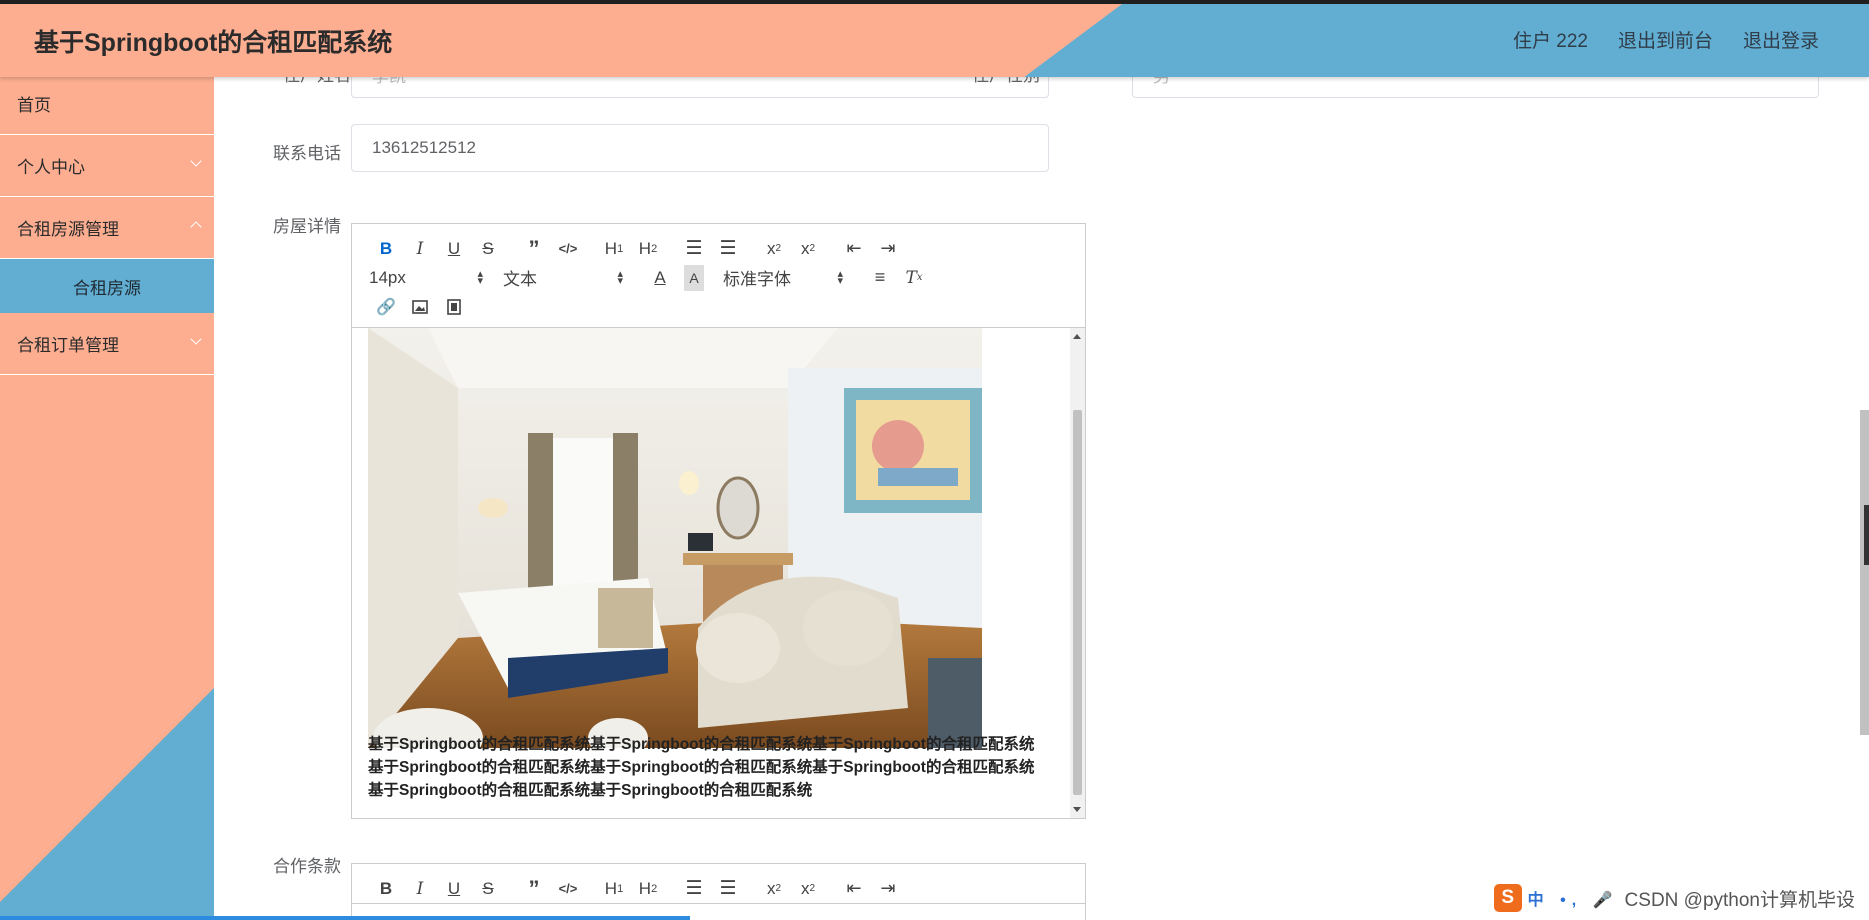  I want to click on header-actions: 住户 222 退出到前台 退出登录, so click(1666, 39).